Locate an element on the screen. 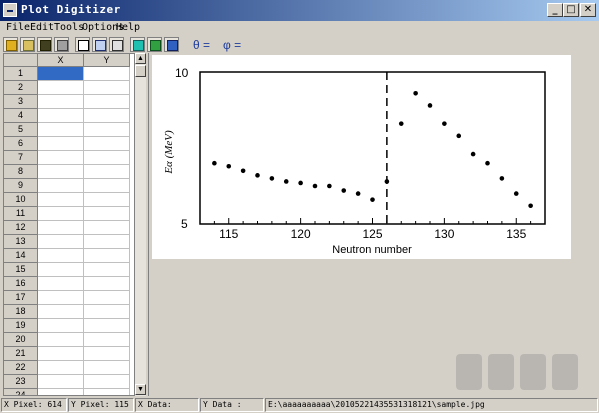  row-header: 22 is located at coordinates (21, 368).